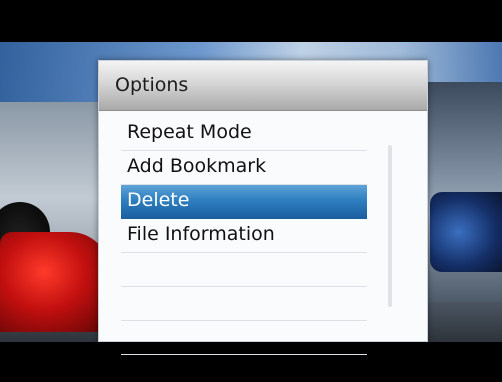  Describe the element at coordinates (55, 282) in the screenshot. I see `race-car-red` at that location.